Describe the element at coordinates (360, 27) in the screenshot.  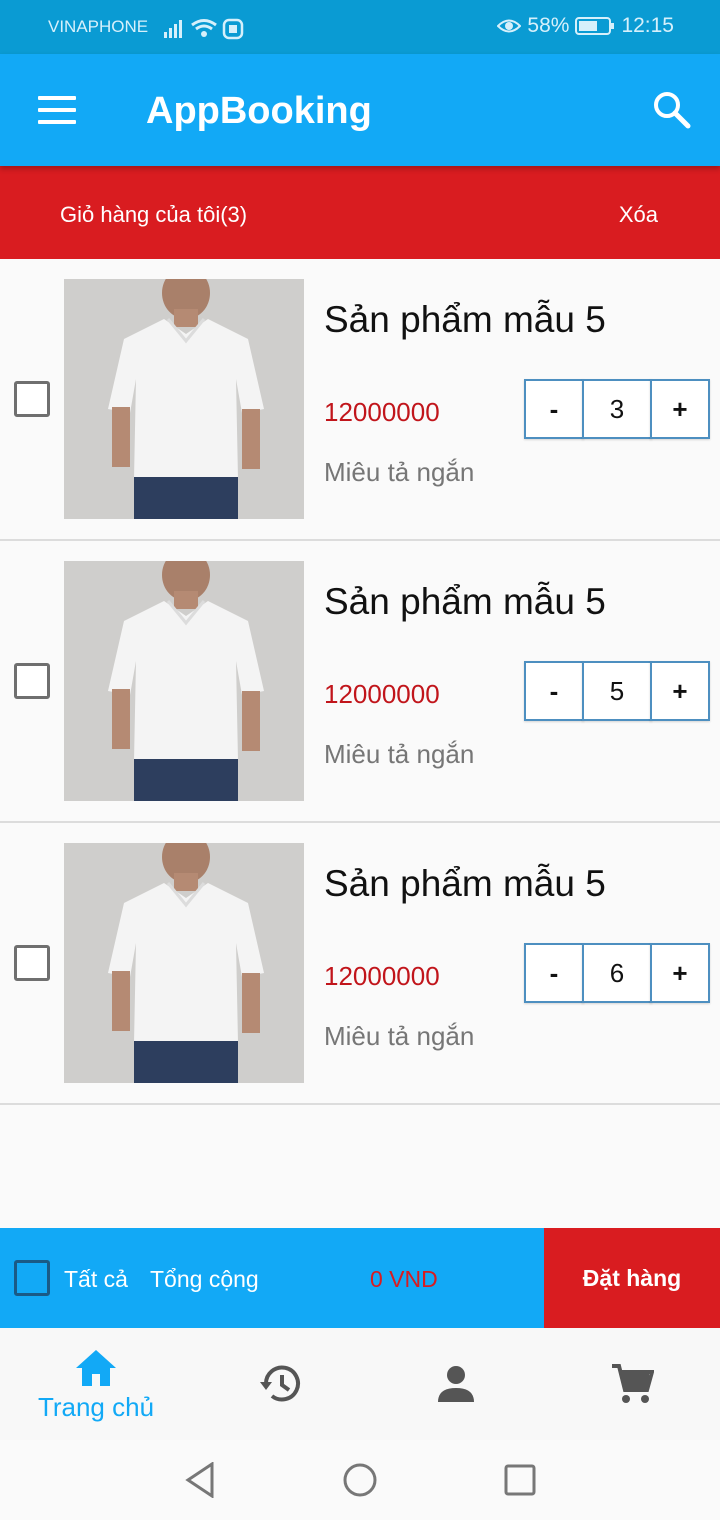
I see `status-bar: VINAPHONE 58% 12:15` at that location.